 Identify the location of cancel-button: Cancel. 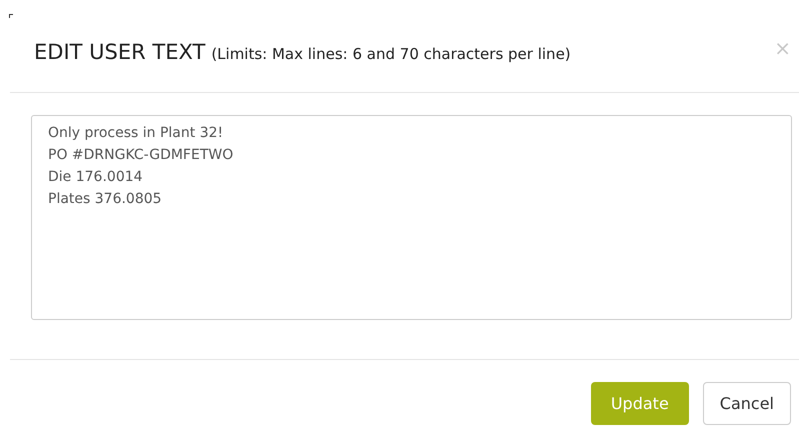
(746, 403).